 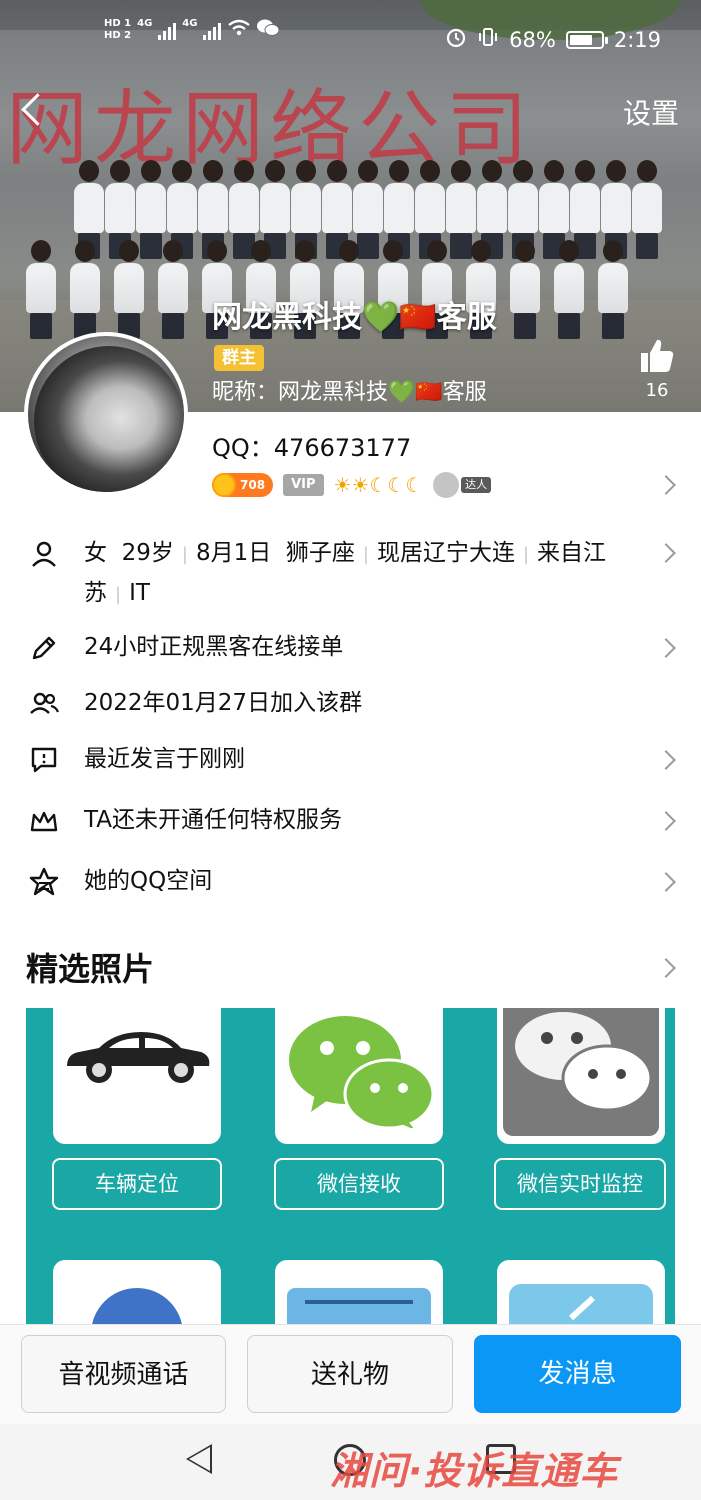 I want to click on vibrate-icon, so click(x=488, y=39).